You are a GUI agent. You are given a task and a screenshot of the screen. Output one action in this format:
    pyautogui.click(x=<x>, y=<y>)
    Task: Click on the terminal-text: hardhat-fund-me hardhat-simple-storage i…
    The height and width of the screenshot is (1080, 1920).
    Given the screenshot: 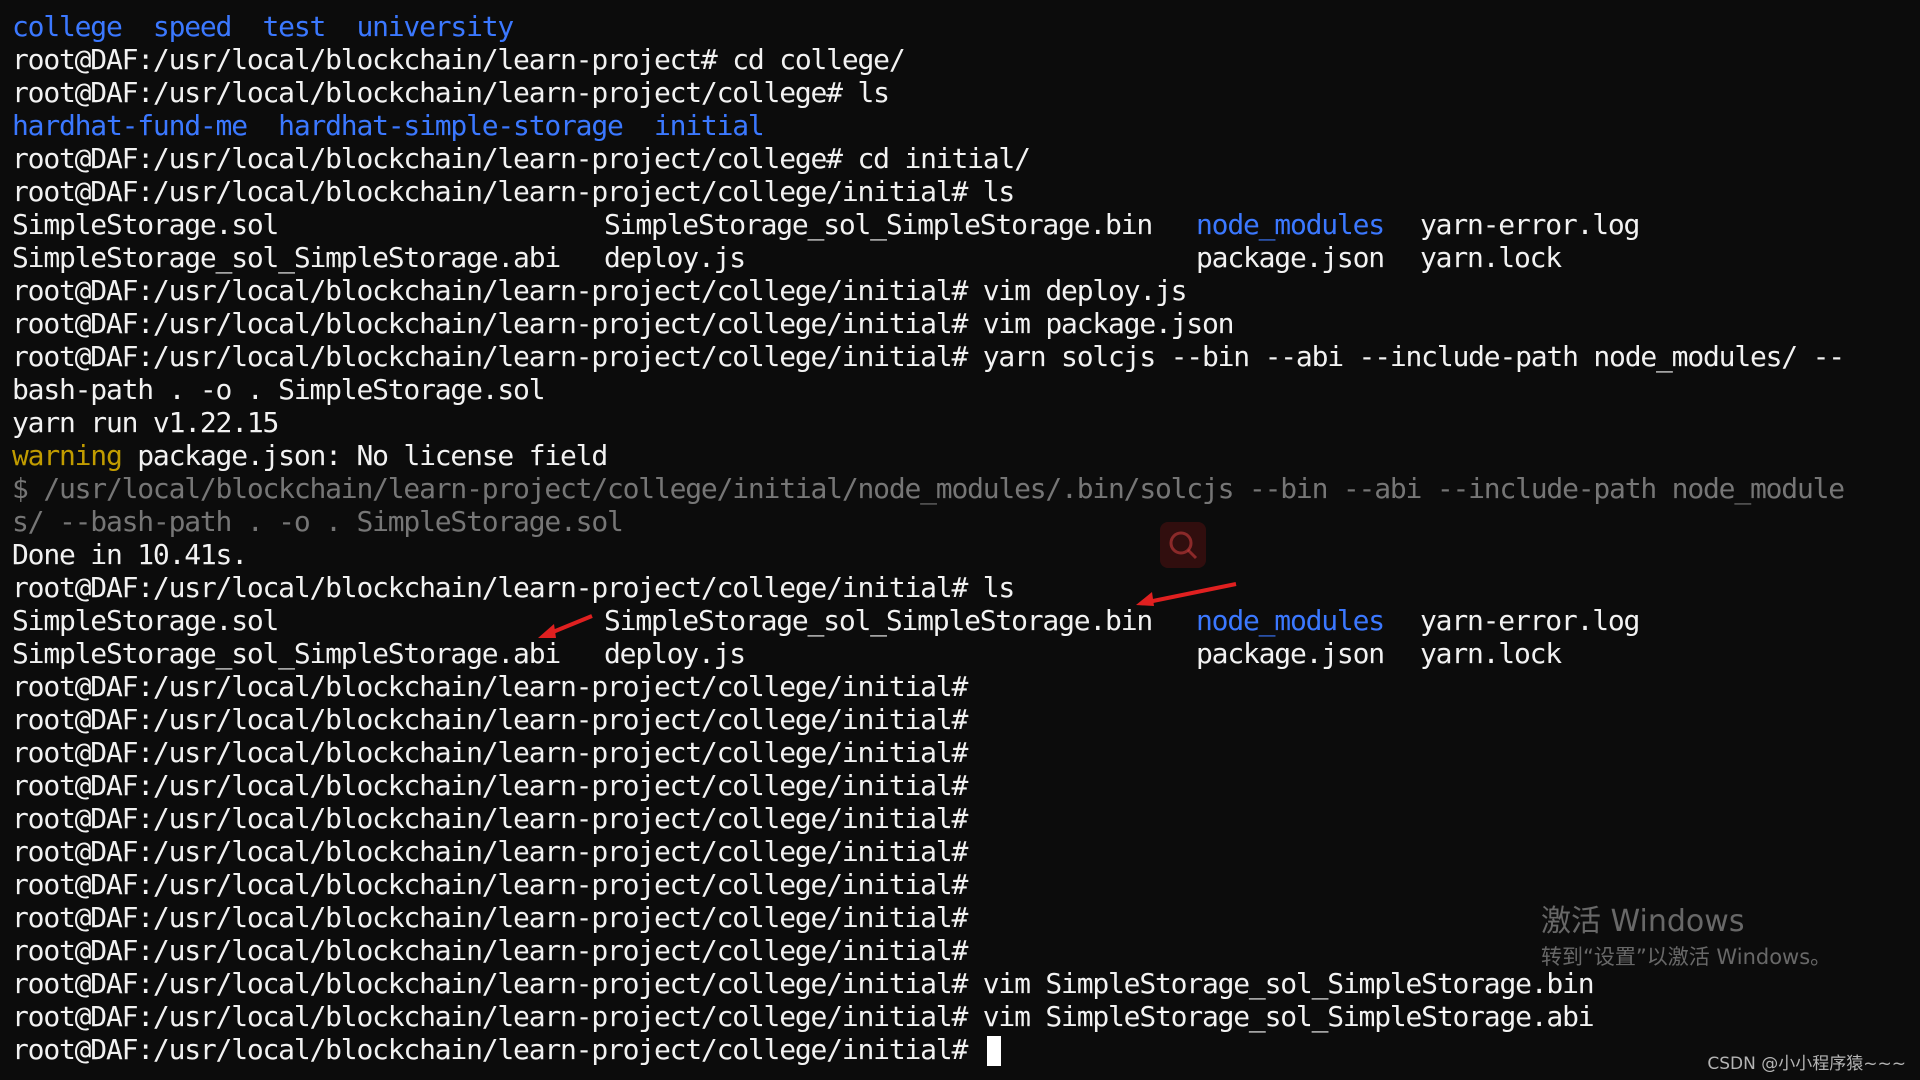 What is the action you would take?
    pyautogui.click(x=388, y=125)
    